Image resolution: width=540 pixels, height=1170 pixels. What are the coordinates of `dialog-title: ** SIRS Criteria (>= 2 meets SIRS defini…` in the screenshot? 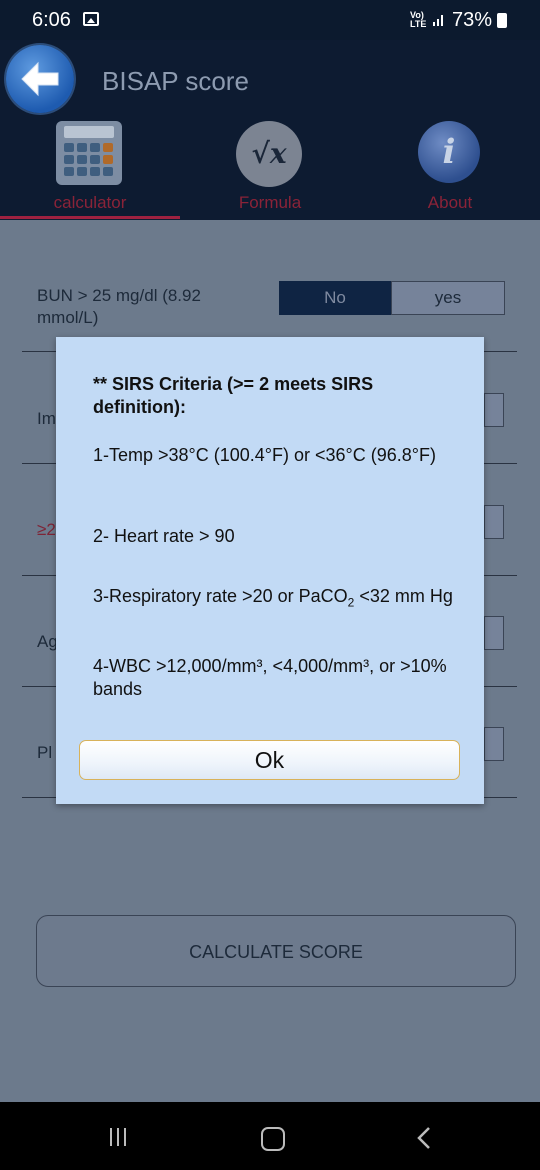 It's located at (233, 395).